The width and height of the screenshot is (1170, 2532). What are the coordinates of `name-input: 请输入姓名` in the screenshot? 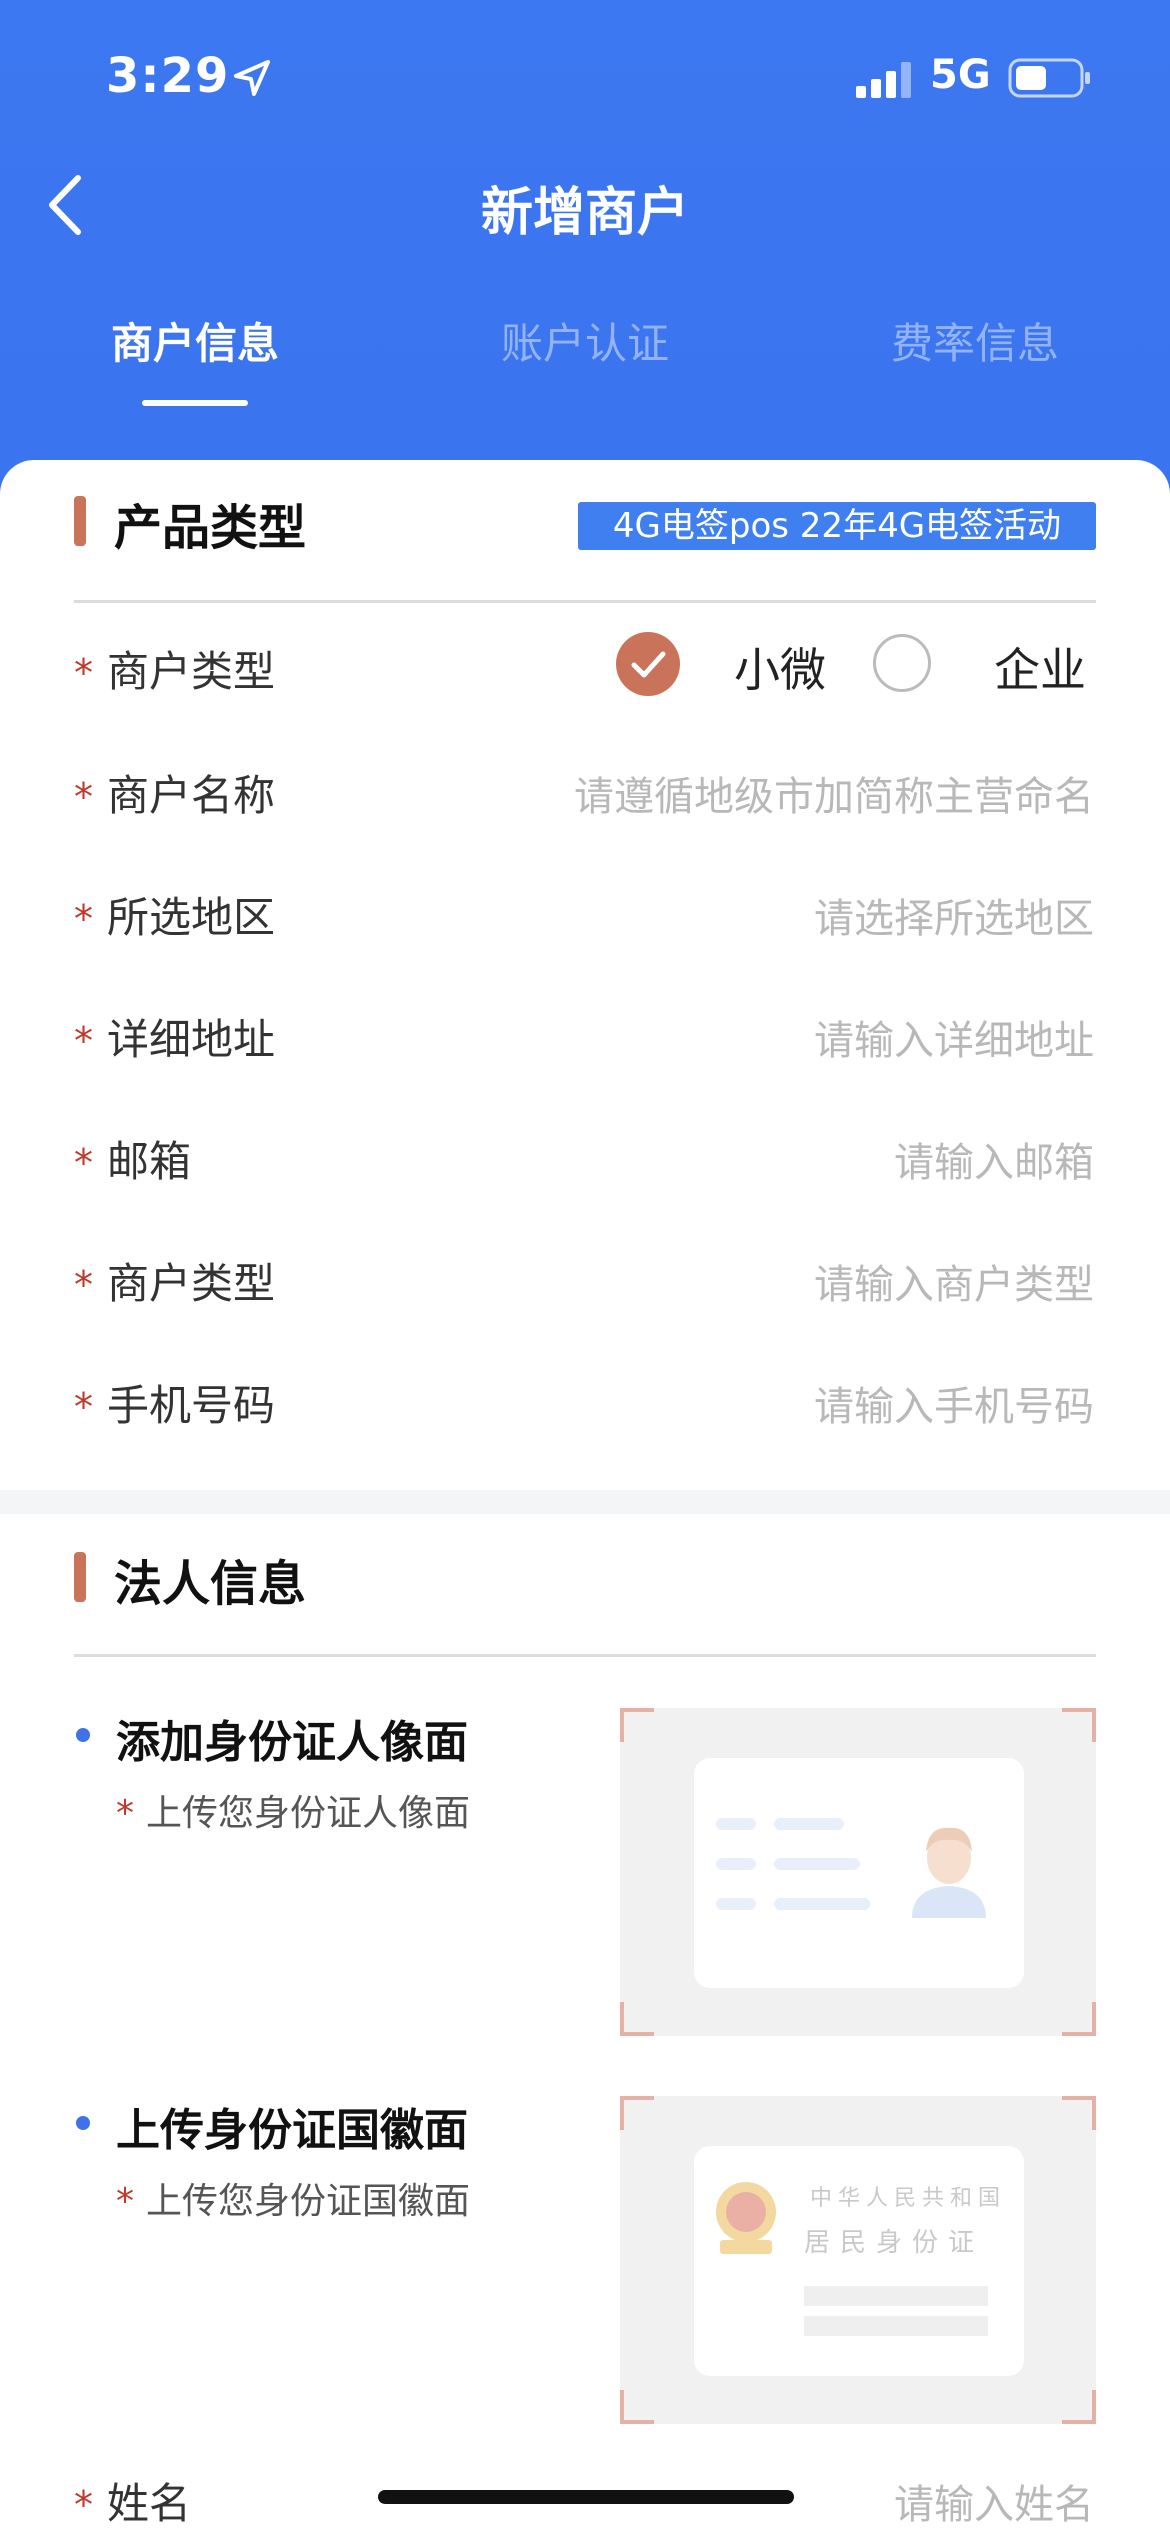 It's located at (994, 2501).